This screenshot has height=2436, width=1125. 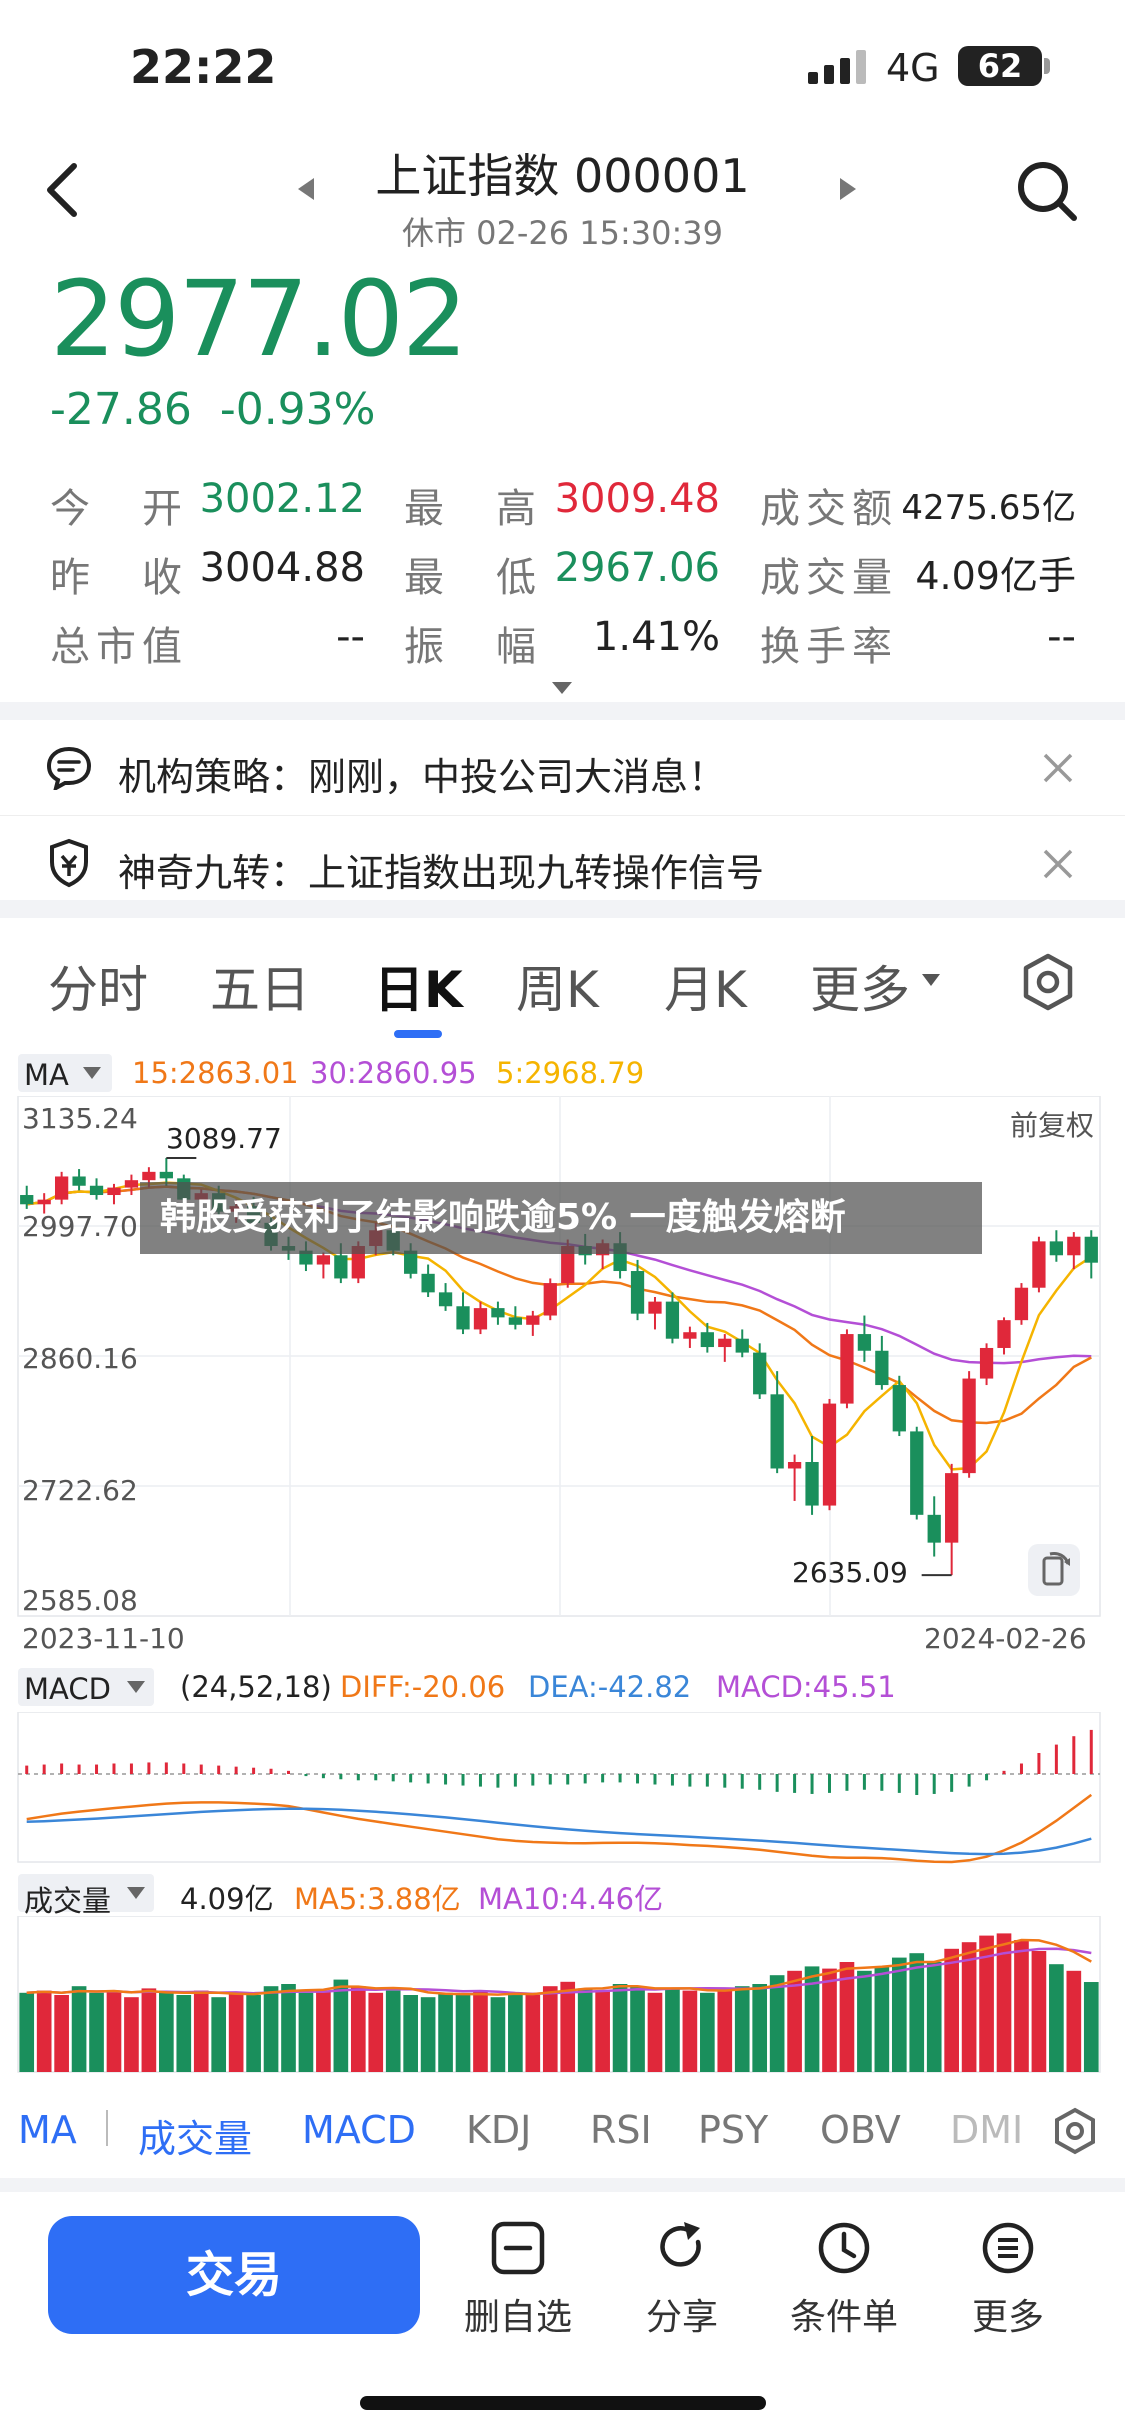 What do you see at coordinates (562, 768) in the screenshot?
I see `notice-strategy: 机构策略：刚刚，中投公司大消息！` at bounding box center [562, 768].